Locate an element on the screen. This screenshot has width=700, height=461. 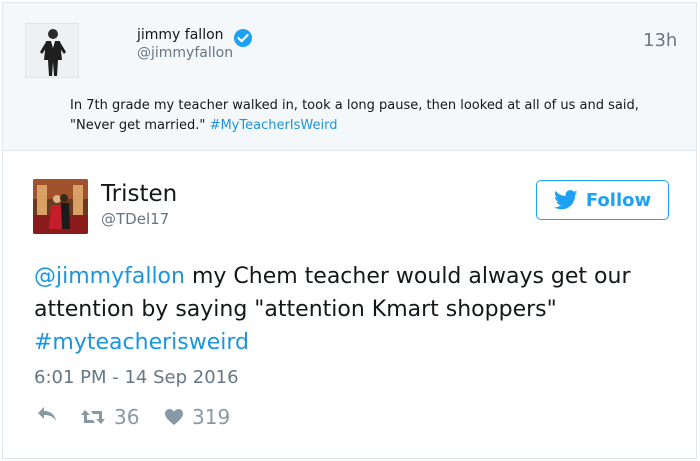
reply-arrow-icon is located at coordinates (47, 414).